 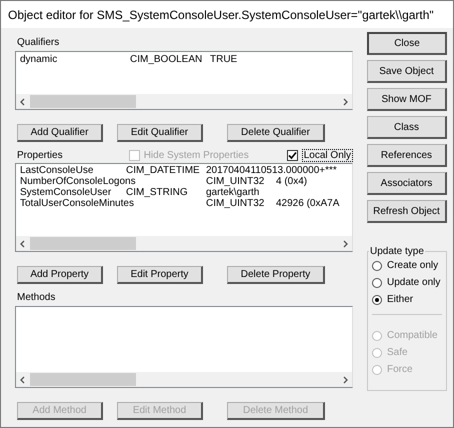 I want to click on side-button: Class, so click(x=407, y=127).